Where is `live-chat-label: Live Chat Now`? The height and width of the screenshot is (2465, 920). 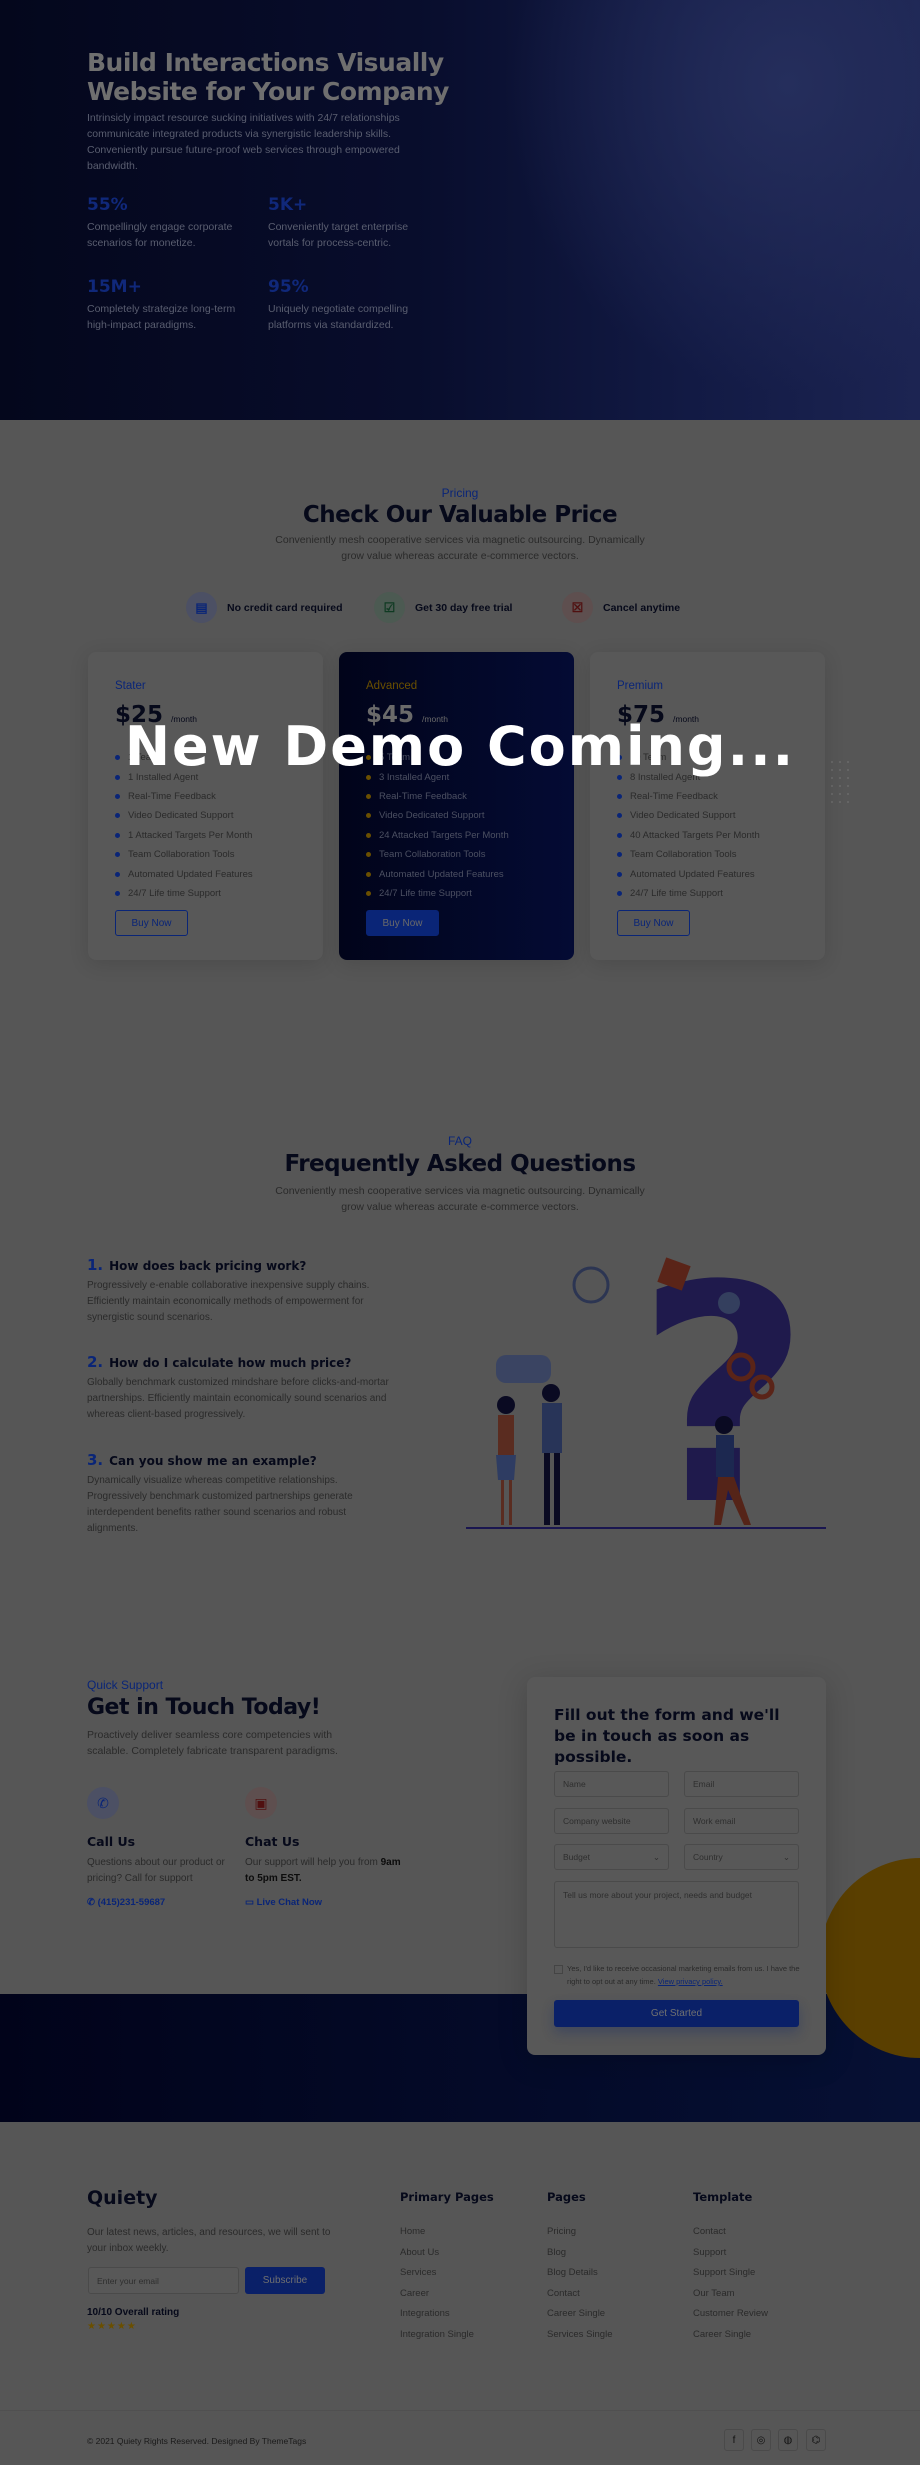
live-chat-label: Live Chat Now is located at coordinates (289, 1902).